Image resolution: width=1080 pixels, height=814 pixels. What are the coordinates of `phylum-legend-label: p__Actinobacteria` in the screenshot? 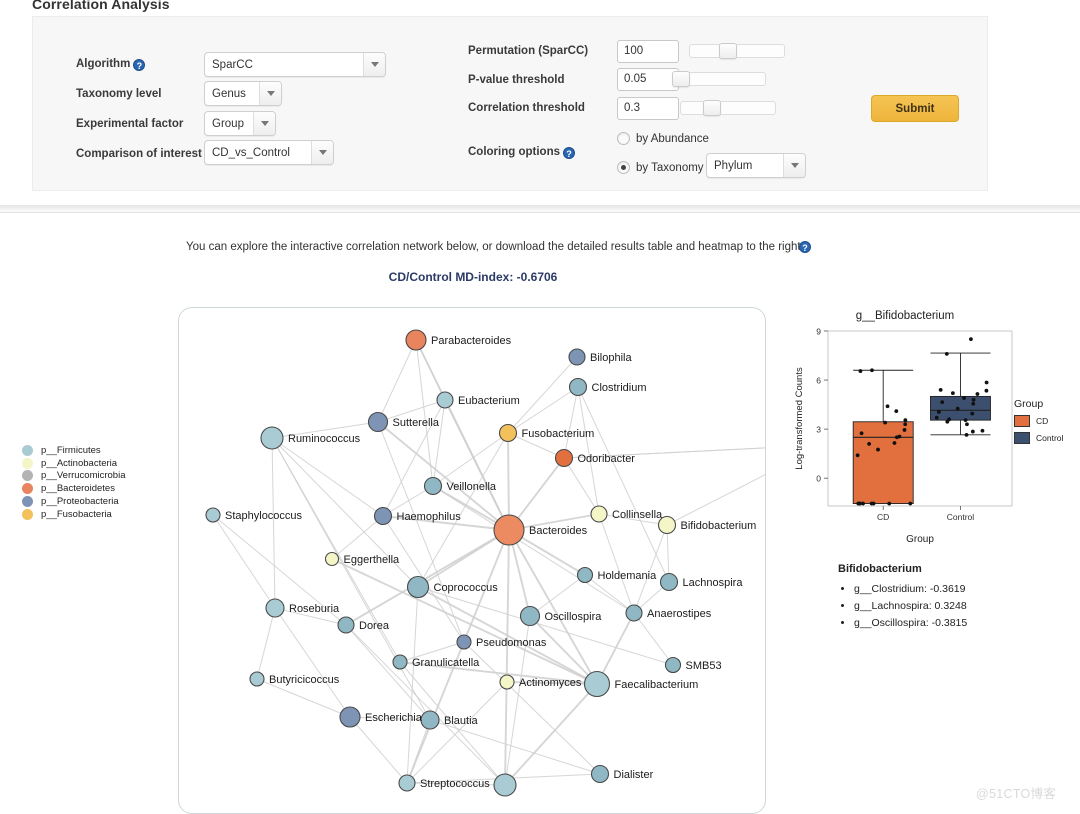 It's located at (79, 463).